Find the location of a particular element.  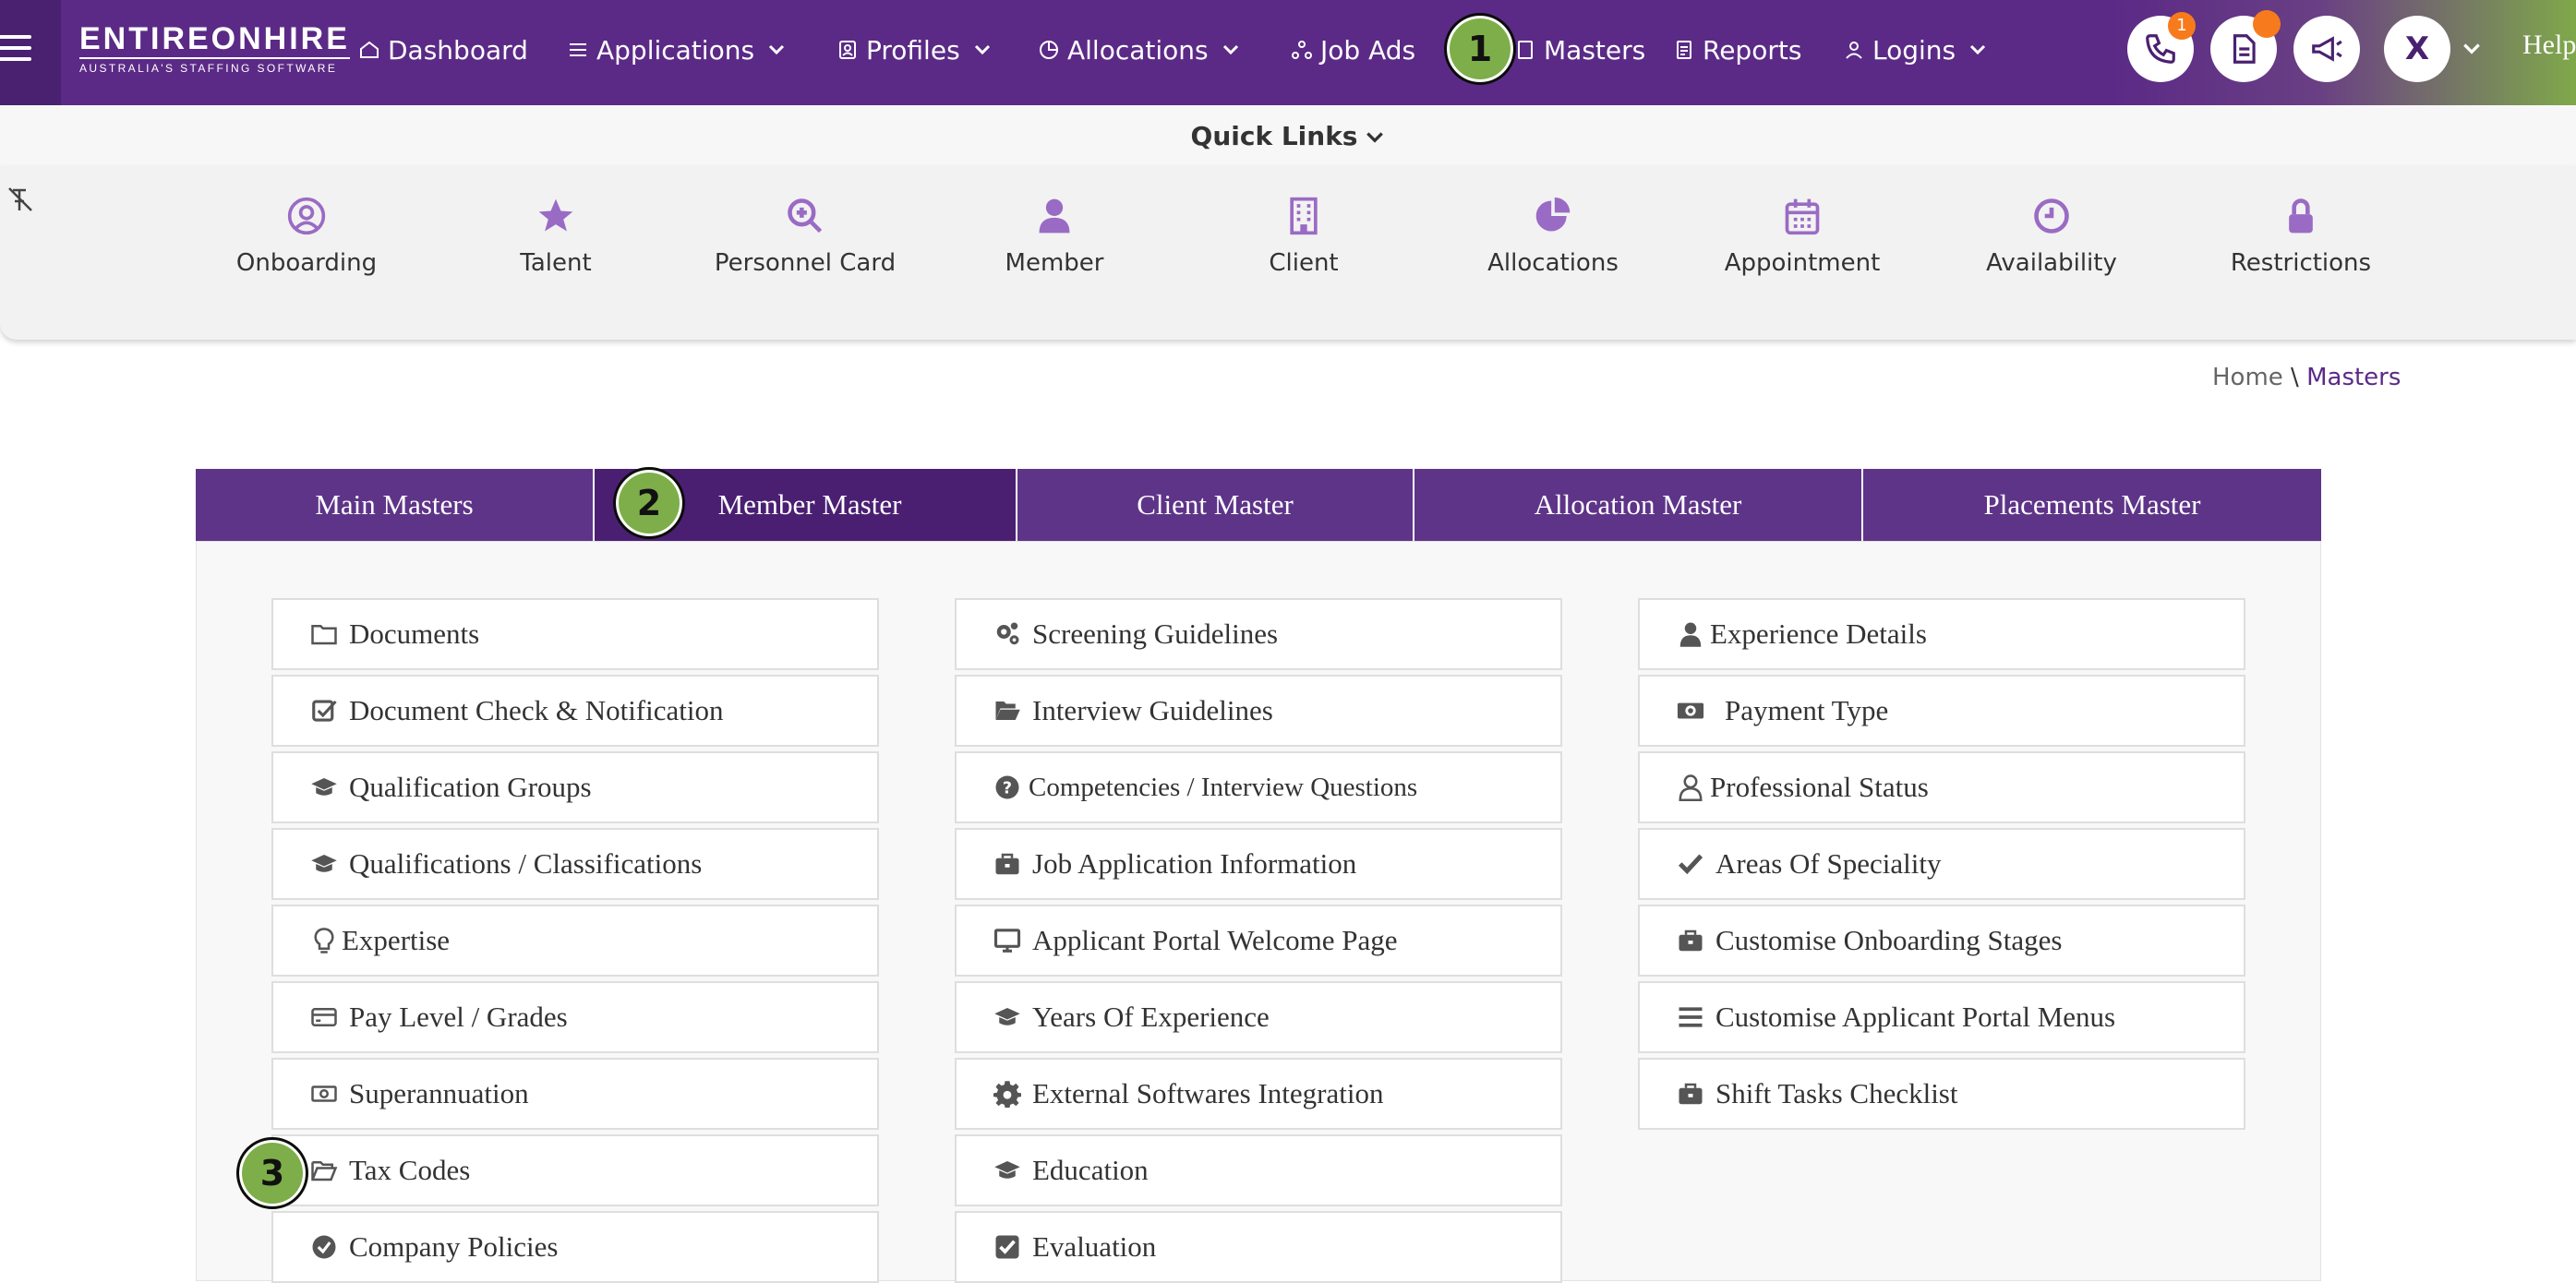

master-item-customise-portal-menus: Customise Applicant Portal Menus is located at coordinates (1941, 1017).